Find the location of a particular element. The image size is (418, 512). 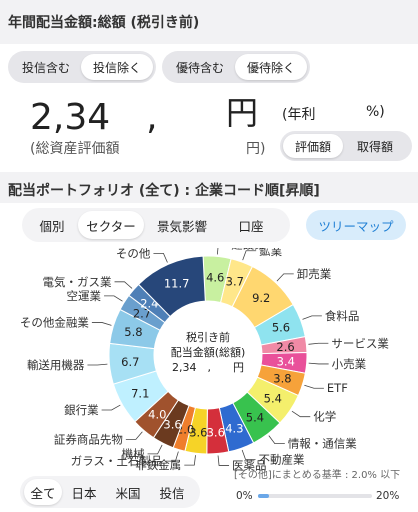

slice-category-label: その他金融業 is located at coordinates (54, 322).